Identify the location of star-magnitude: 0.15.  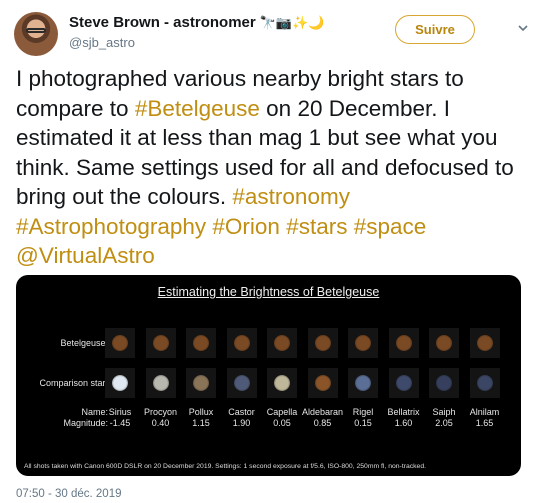
(363, 423).